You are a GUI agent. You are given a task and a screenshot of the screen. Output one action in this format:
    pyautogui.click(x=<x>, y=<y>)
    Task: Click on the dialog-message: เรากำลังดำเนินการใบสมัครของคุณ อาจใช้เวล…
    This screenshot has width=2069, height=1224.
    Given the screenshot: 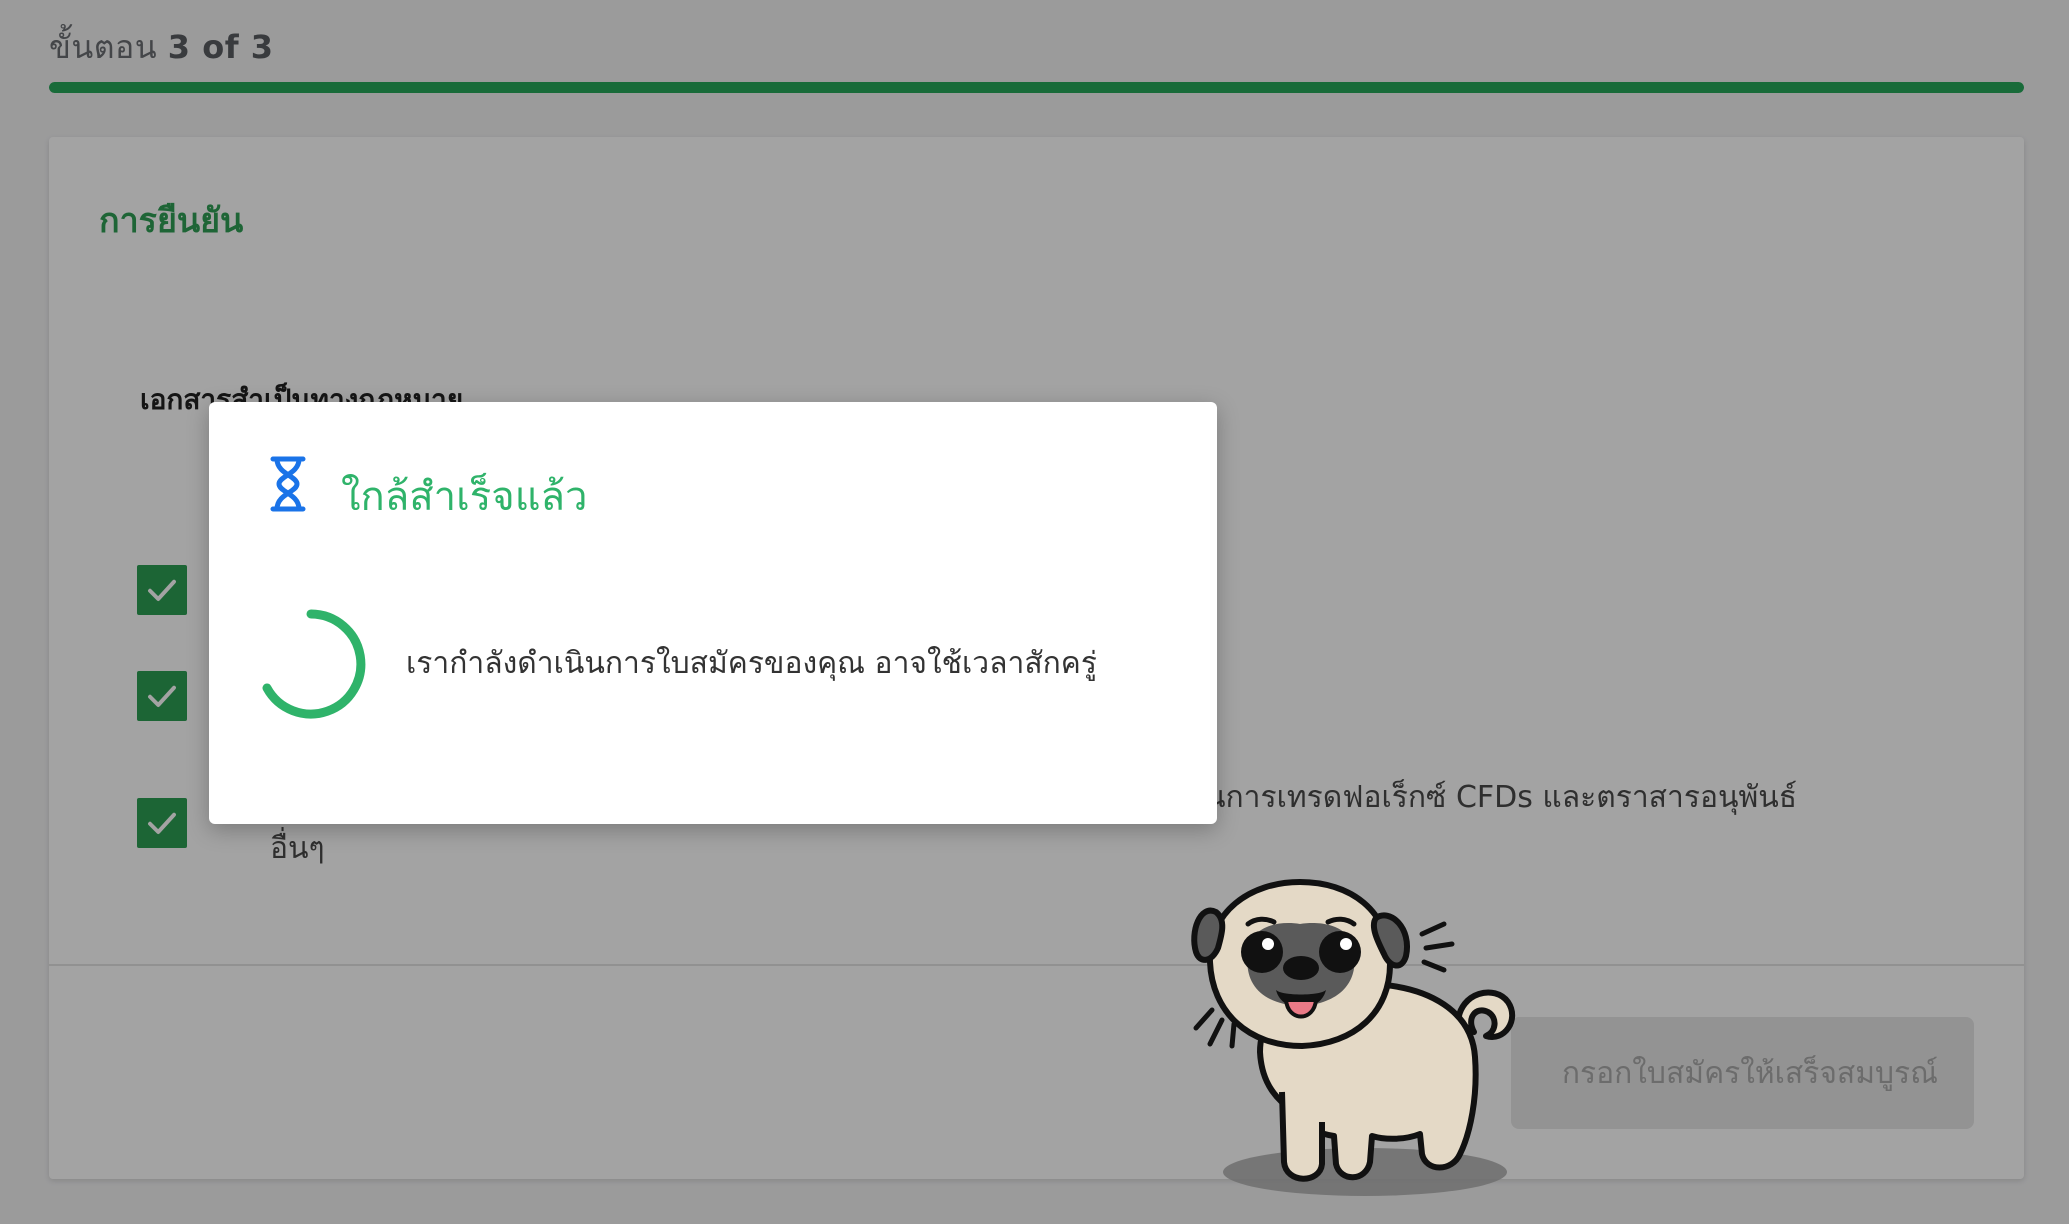 What is the action you would take?
    pyautogui.click(x=751, y=663)
    